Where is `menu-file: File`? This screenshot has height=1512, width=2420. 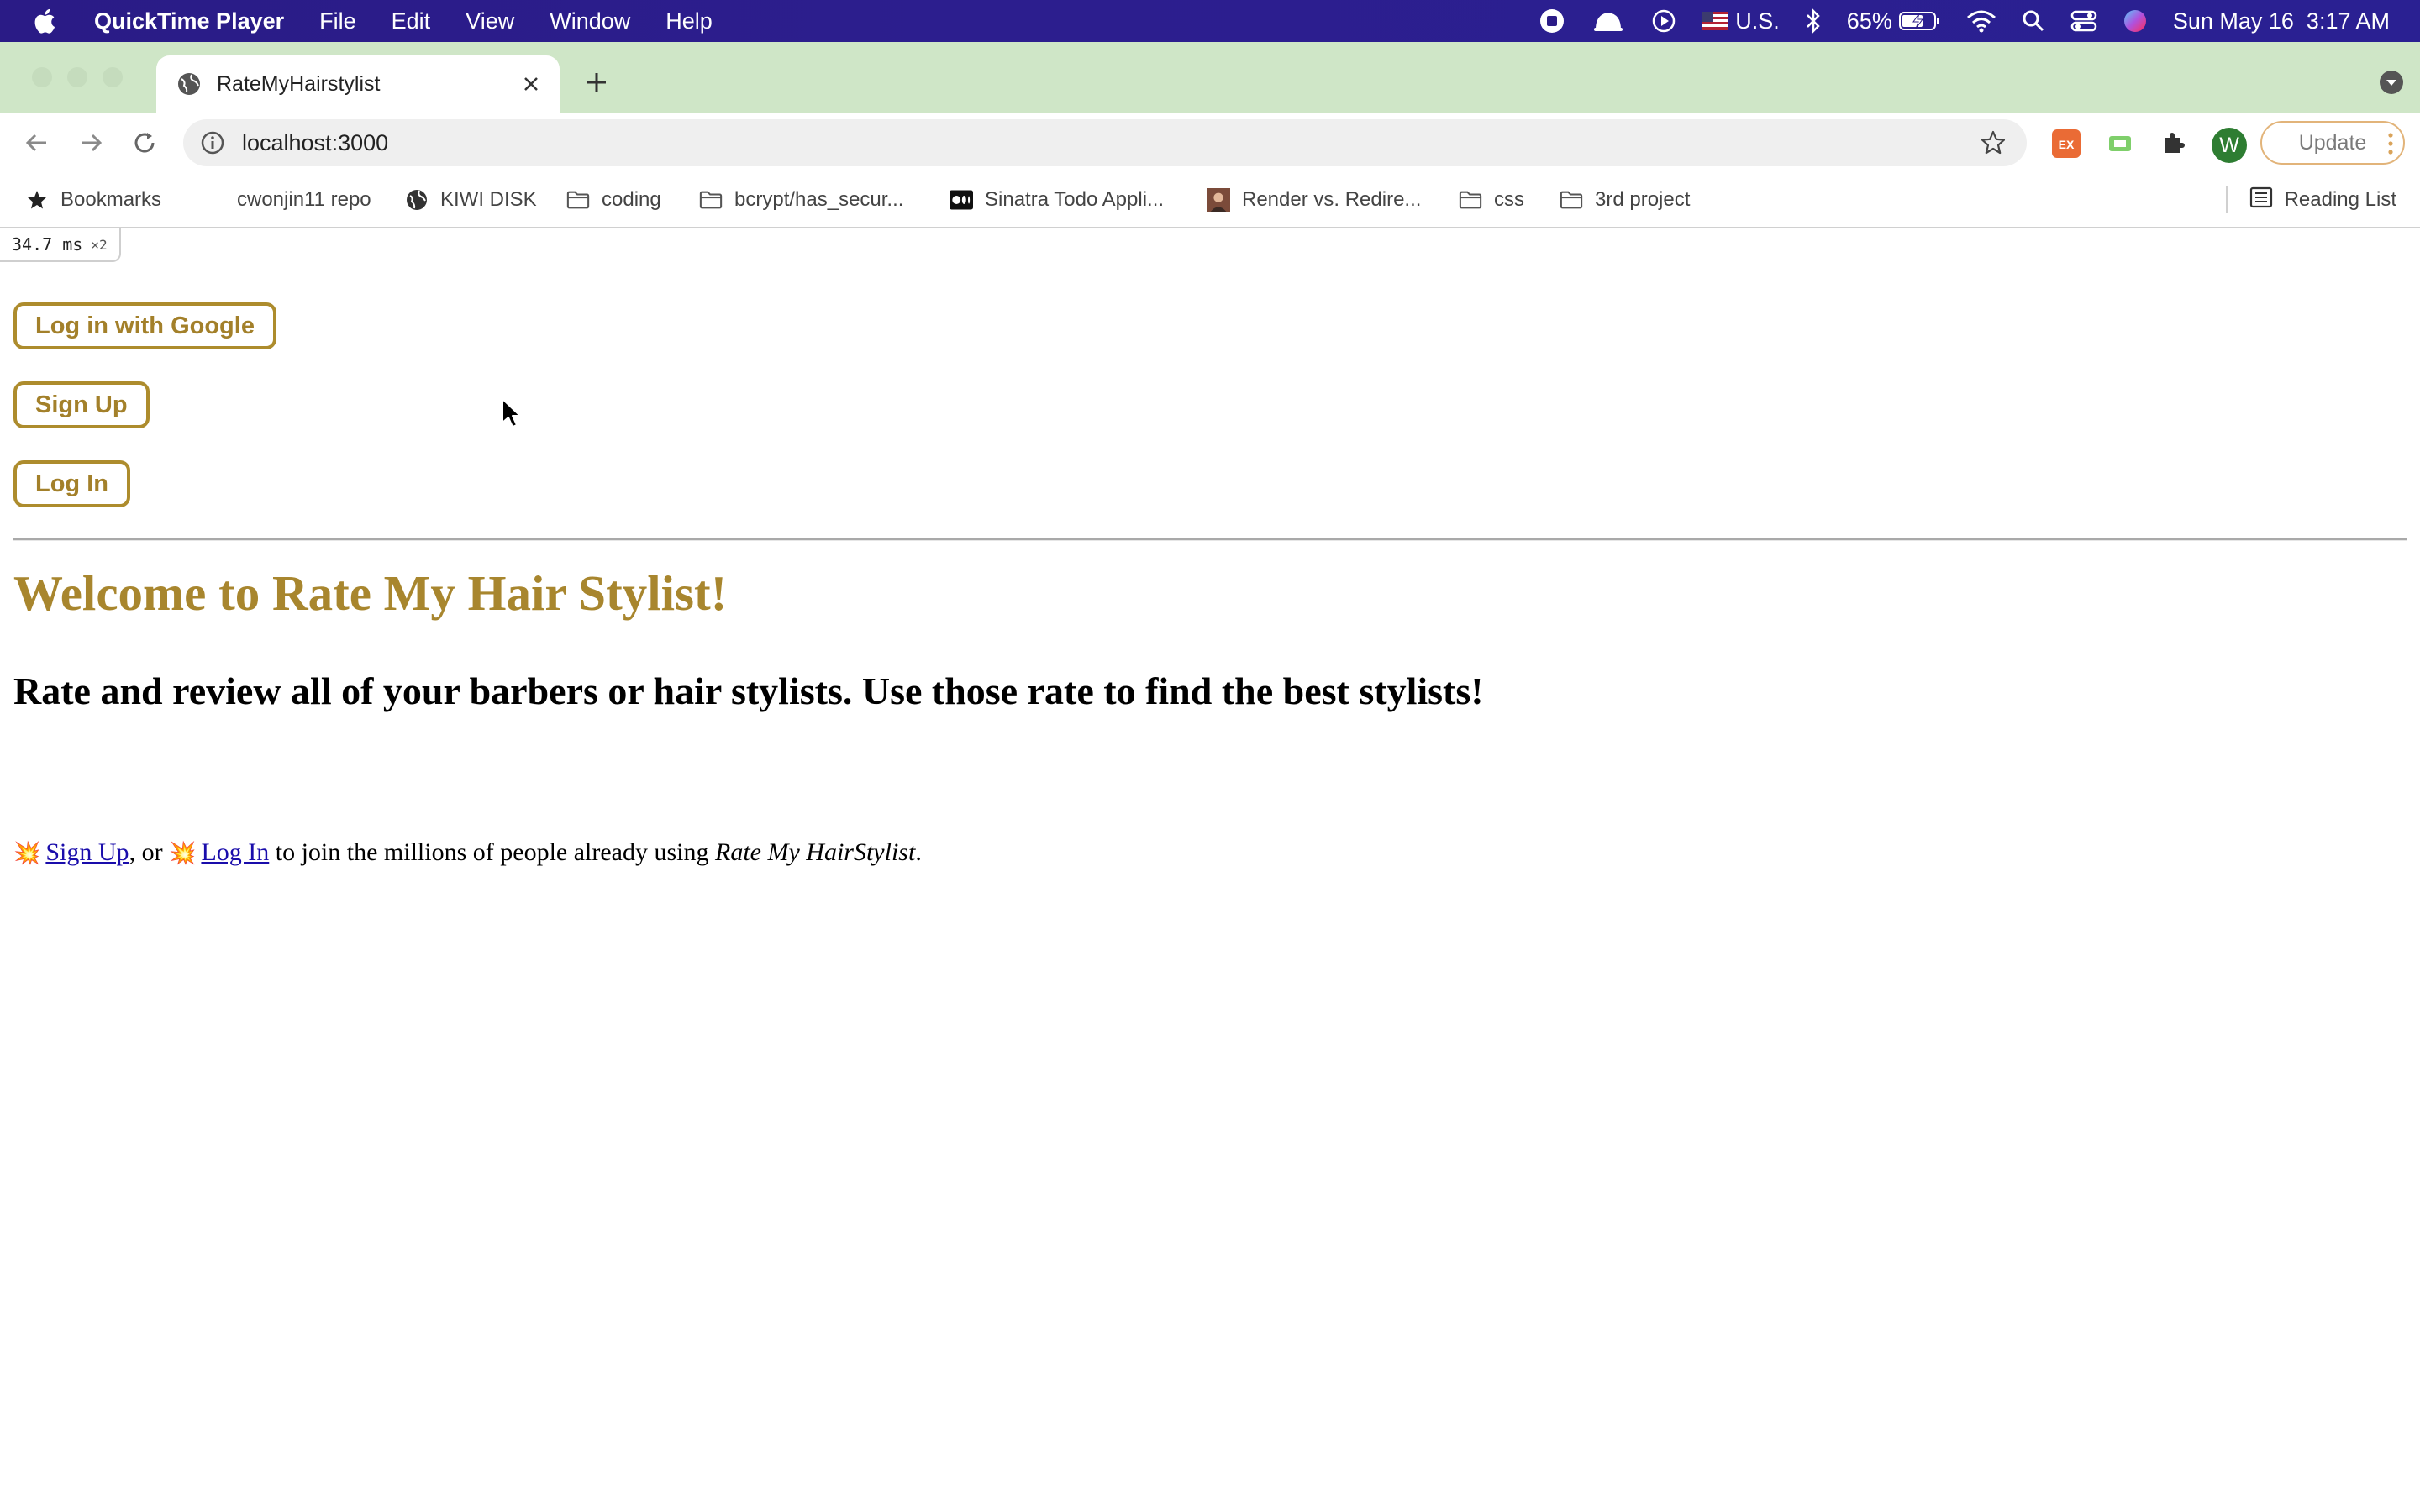 menu-file: File is located at coordinates (337, 21).